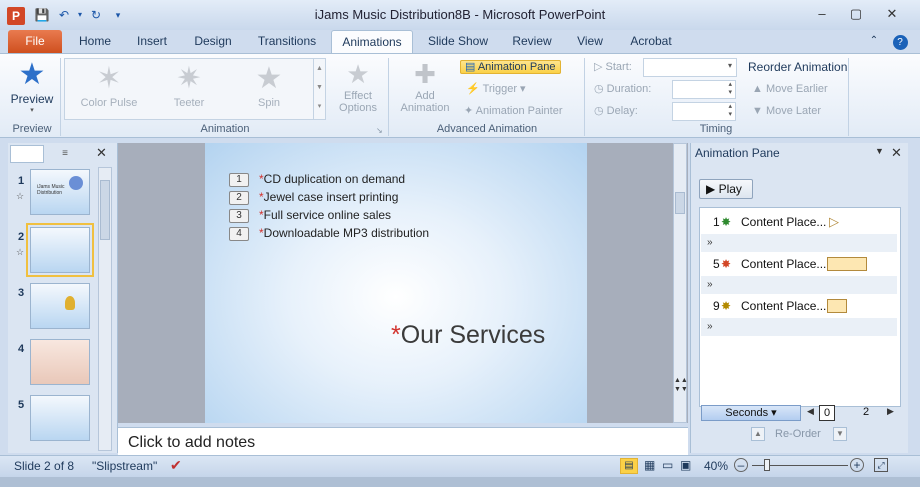 This screenshot has height=487, width=920. Describe the element at coordinates (667, 465) in the screenshot. I see `reading-view-icon: ▭` at that location.